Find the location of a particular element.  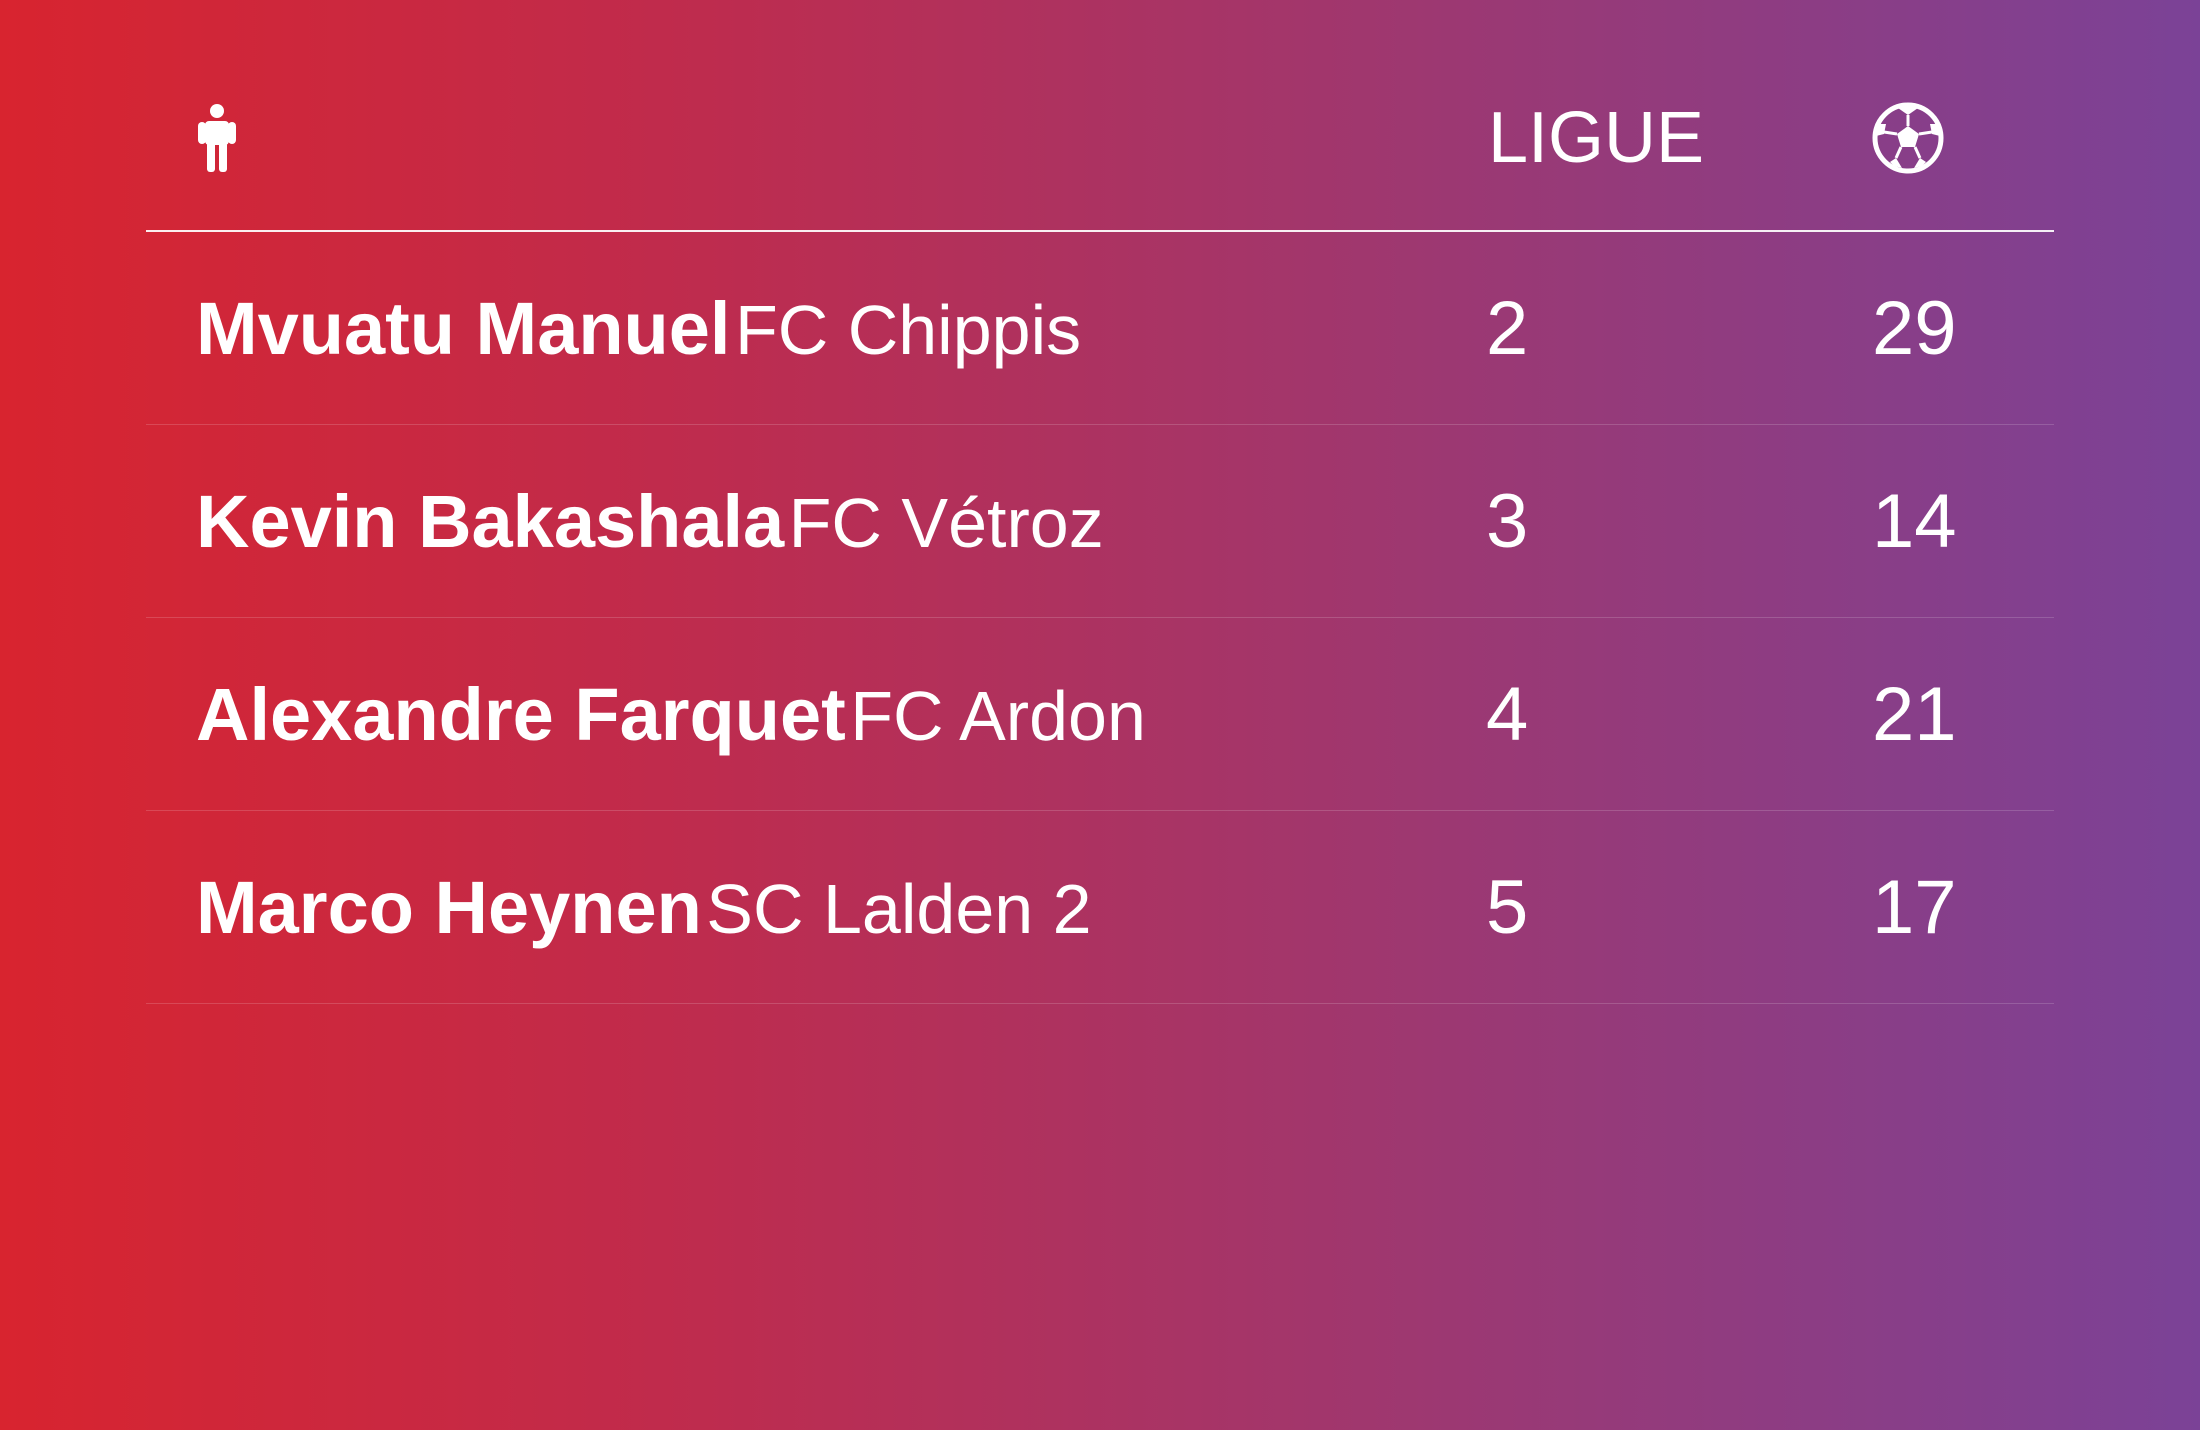

goals-value: 14 is located at coordinates (1914, 521).